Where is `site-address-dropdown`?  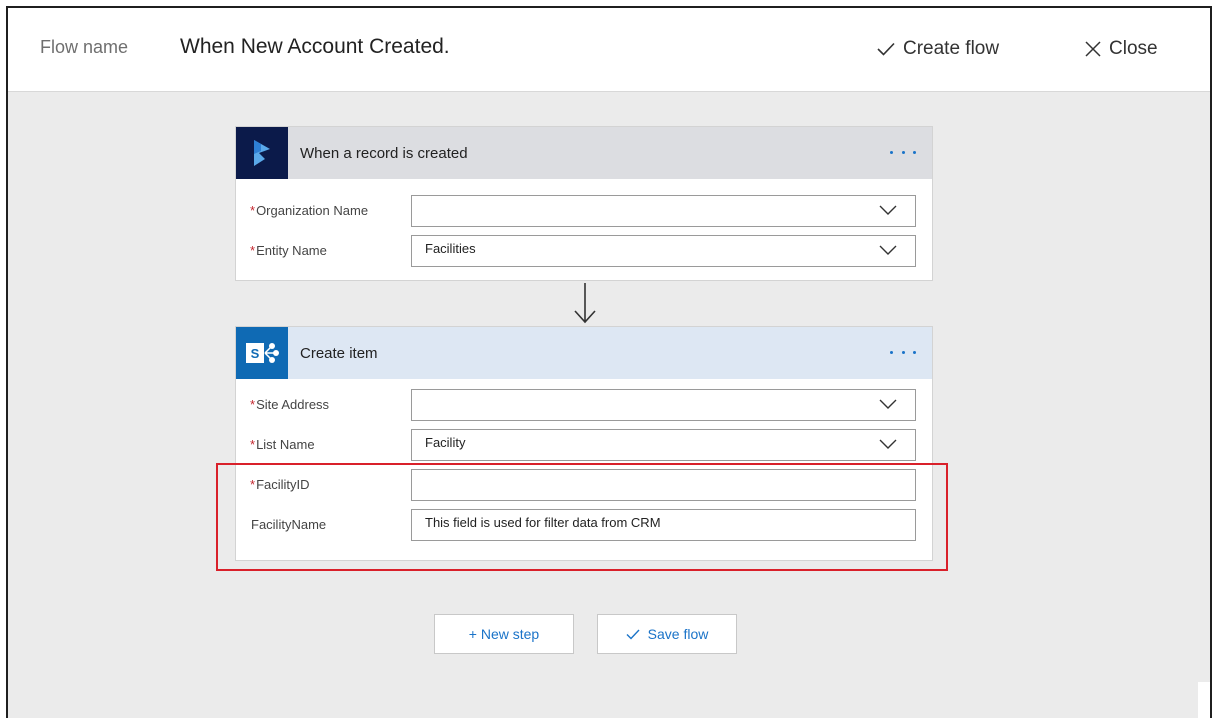 site-address-dropdown is located at coordinates (663, 405).